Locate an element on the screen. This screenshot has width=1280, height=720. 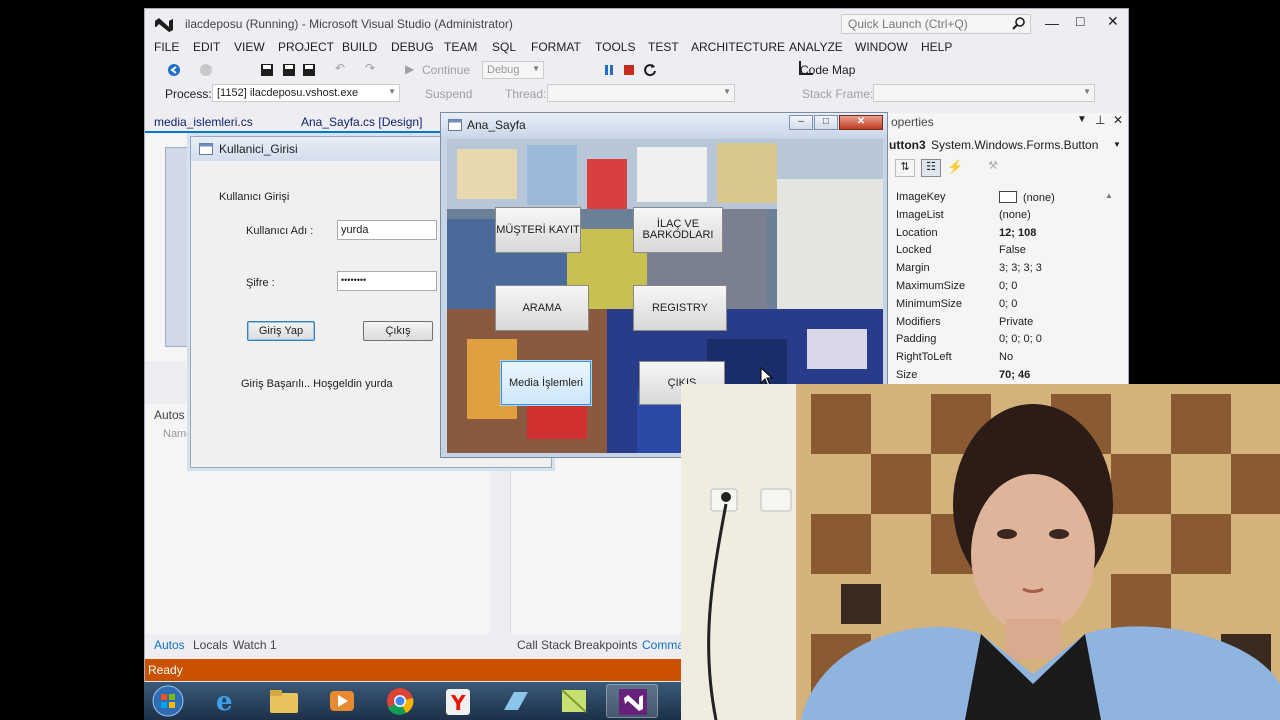
taskbar-media-player is located at coordinates (342, 701).